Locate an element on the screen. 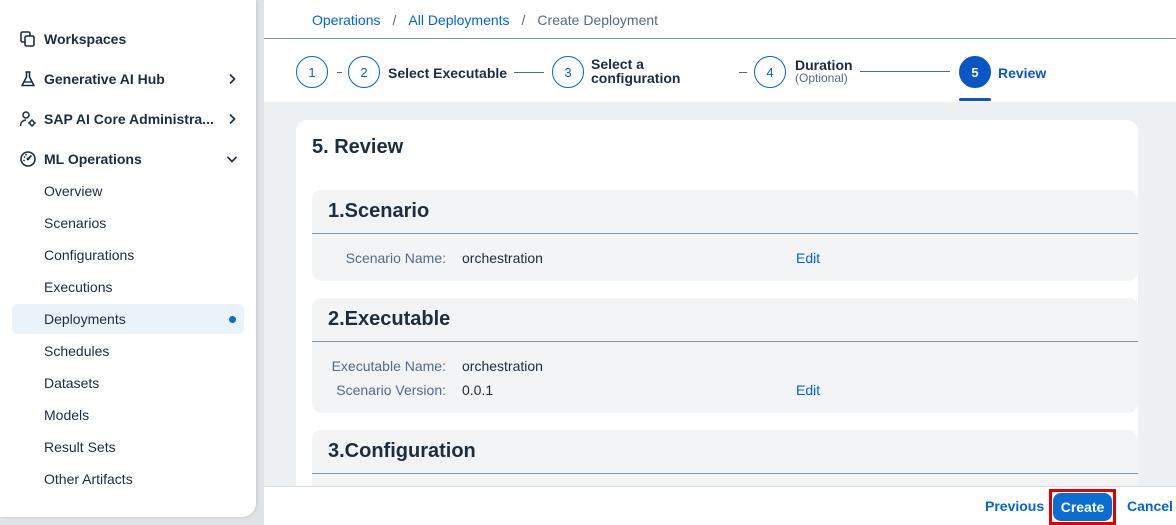 The image size is (1176, 525). sidebar-item-label: Deployments is located at coordinates (85, 319).